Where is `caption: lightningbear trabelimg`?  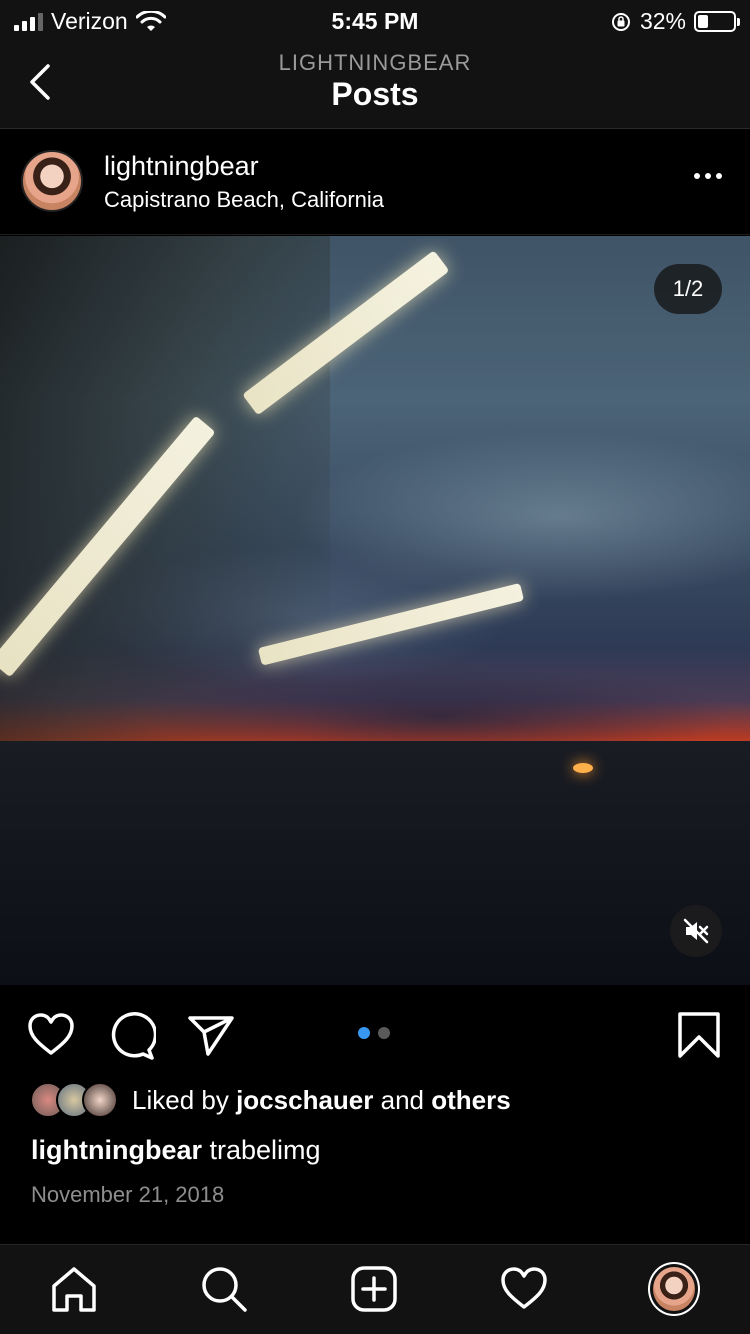 caption: lightningbear trabelimg is located at coordinates (176, 1150).